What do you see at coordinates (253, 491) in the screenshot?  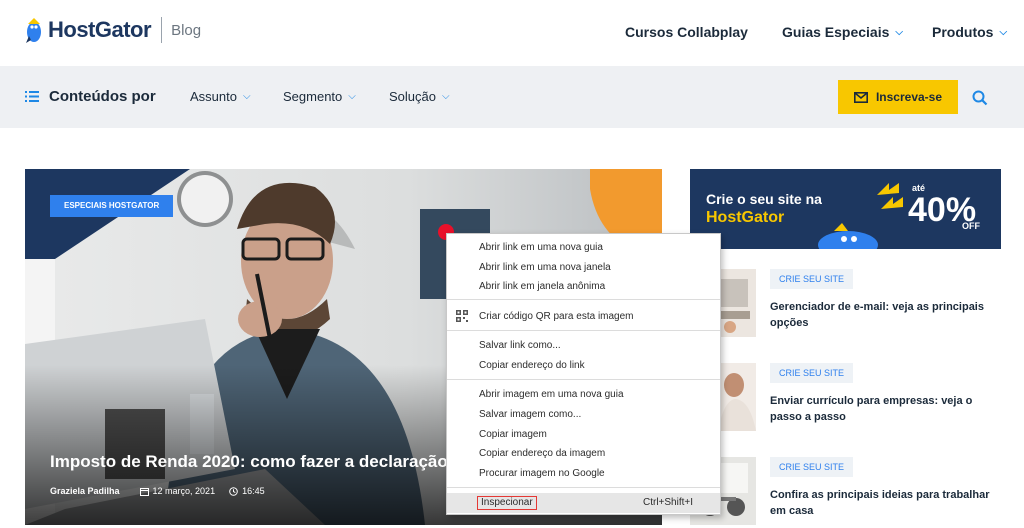 I see `post-time-text: 16:45` at bounding box center [253, 491].